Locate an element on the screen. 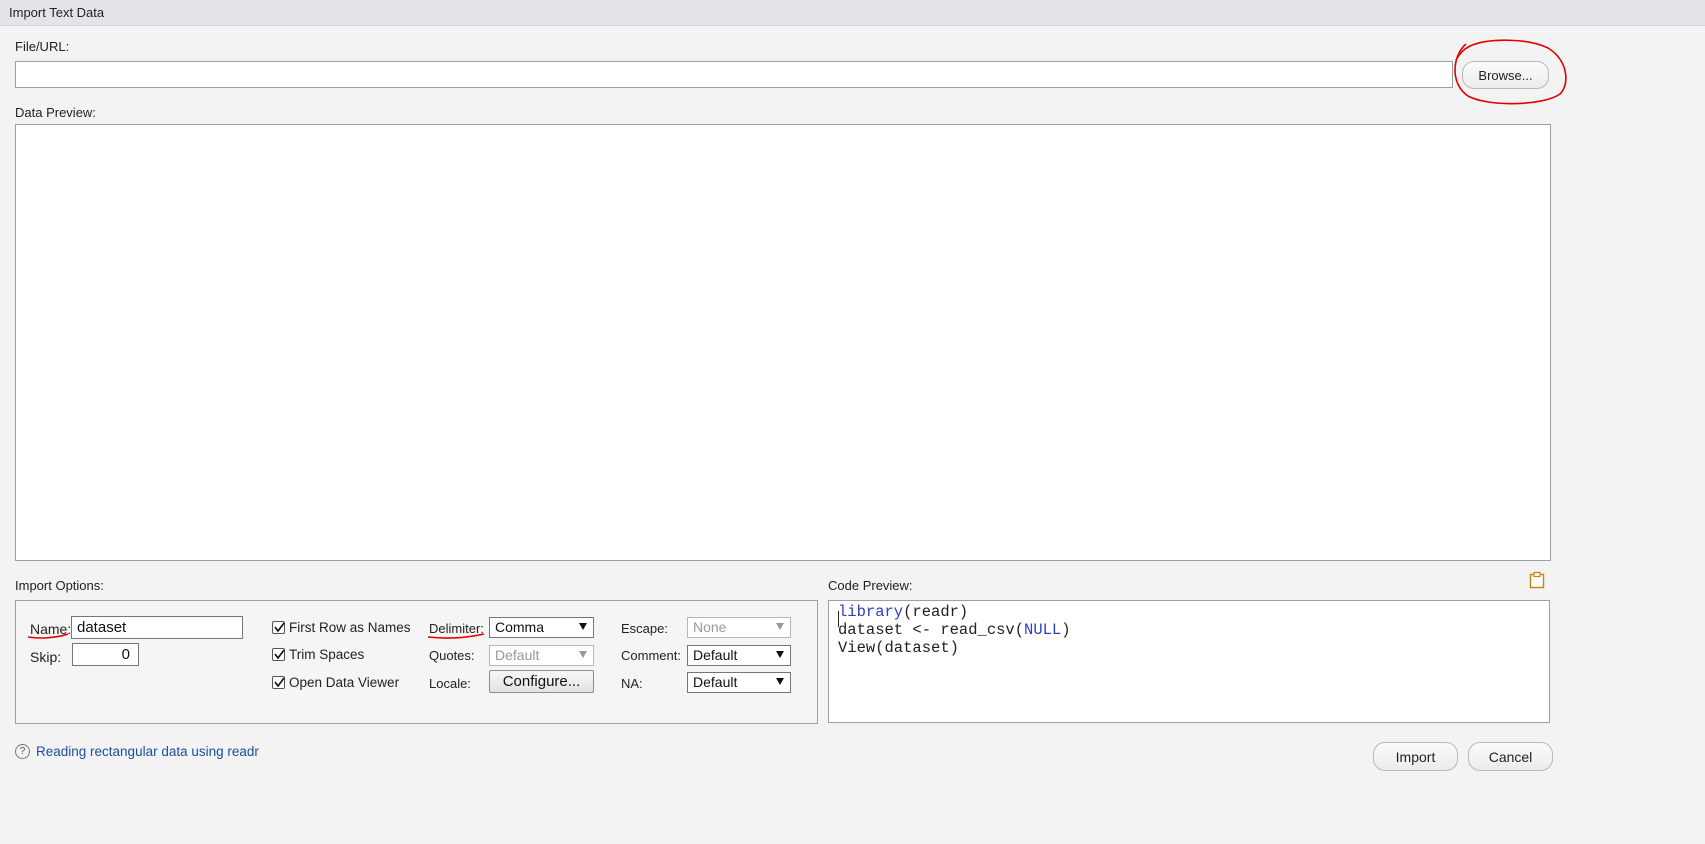 This screenshot has width=1705, height=844. code-line-1: library(readr) is located at coordinates (903, 612).